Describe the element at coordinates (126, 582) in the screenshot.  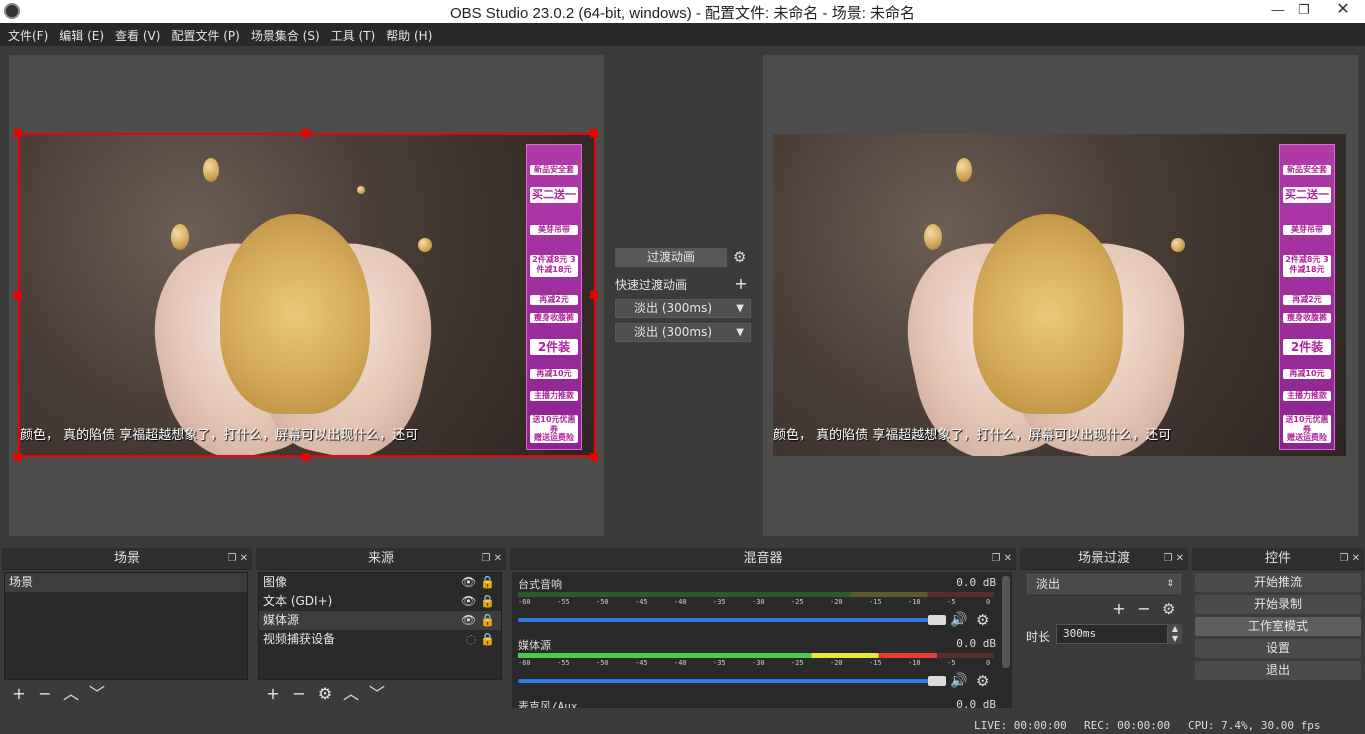
I see `list-item: 场景` at that location.